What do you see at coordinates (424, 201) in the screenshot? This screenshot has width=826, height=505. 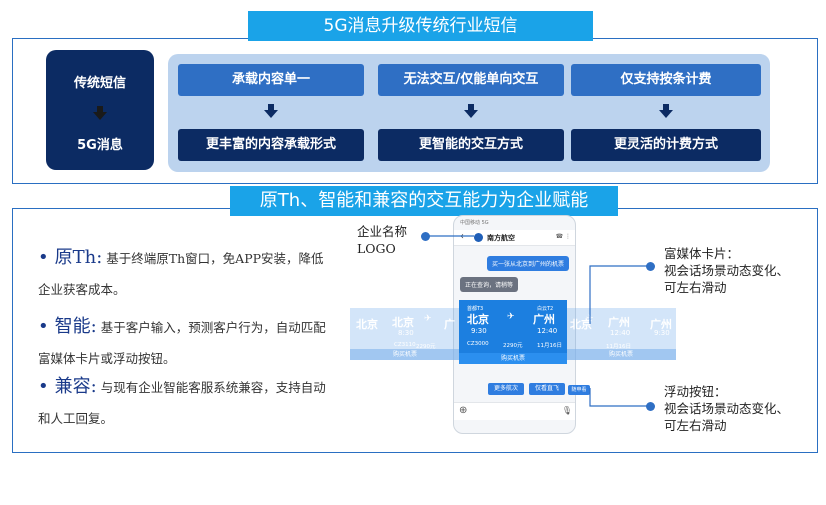 I see `bottom-section-title: 原Th、智能和兼容的交互能力为企业赋能` at bounding box center [424, 201].